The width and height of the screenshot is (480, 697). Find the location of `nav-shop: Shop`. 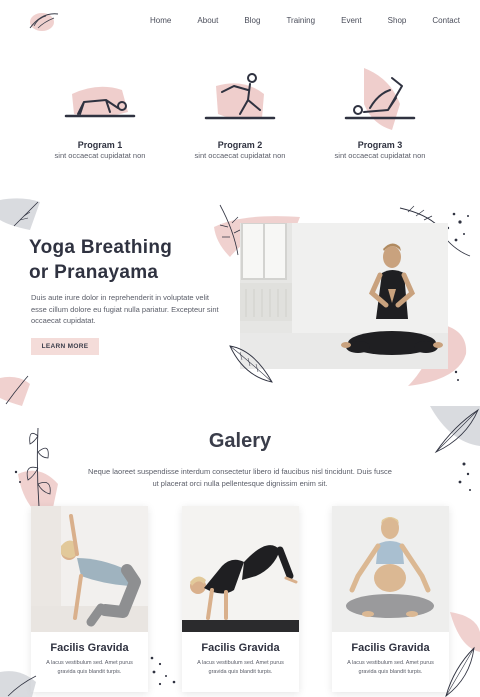

nav-shop: Shop is located at coordinates (397, 20).